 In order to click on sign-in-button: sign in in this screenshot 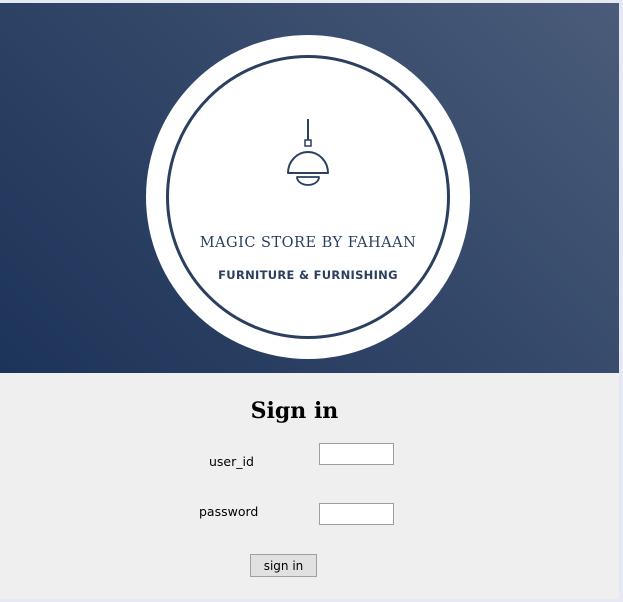, I will do `click(283, 565)`.